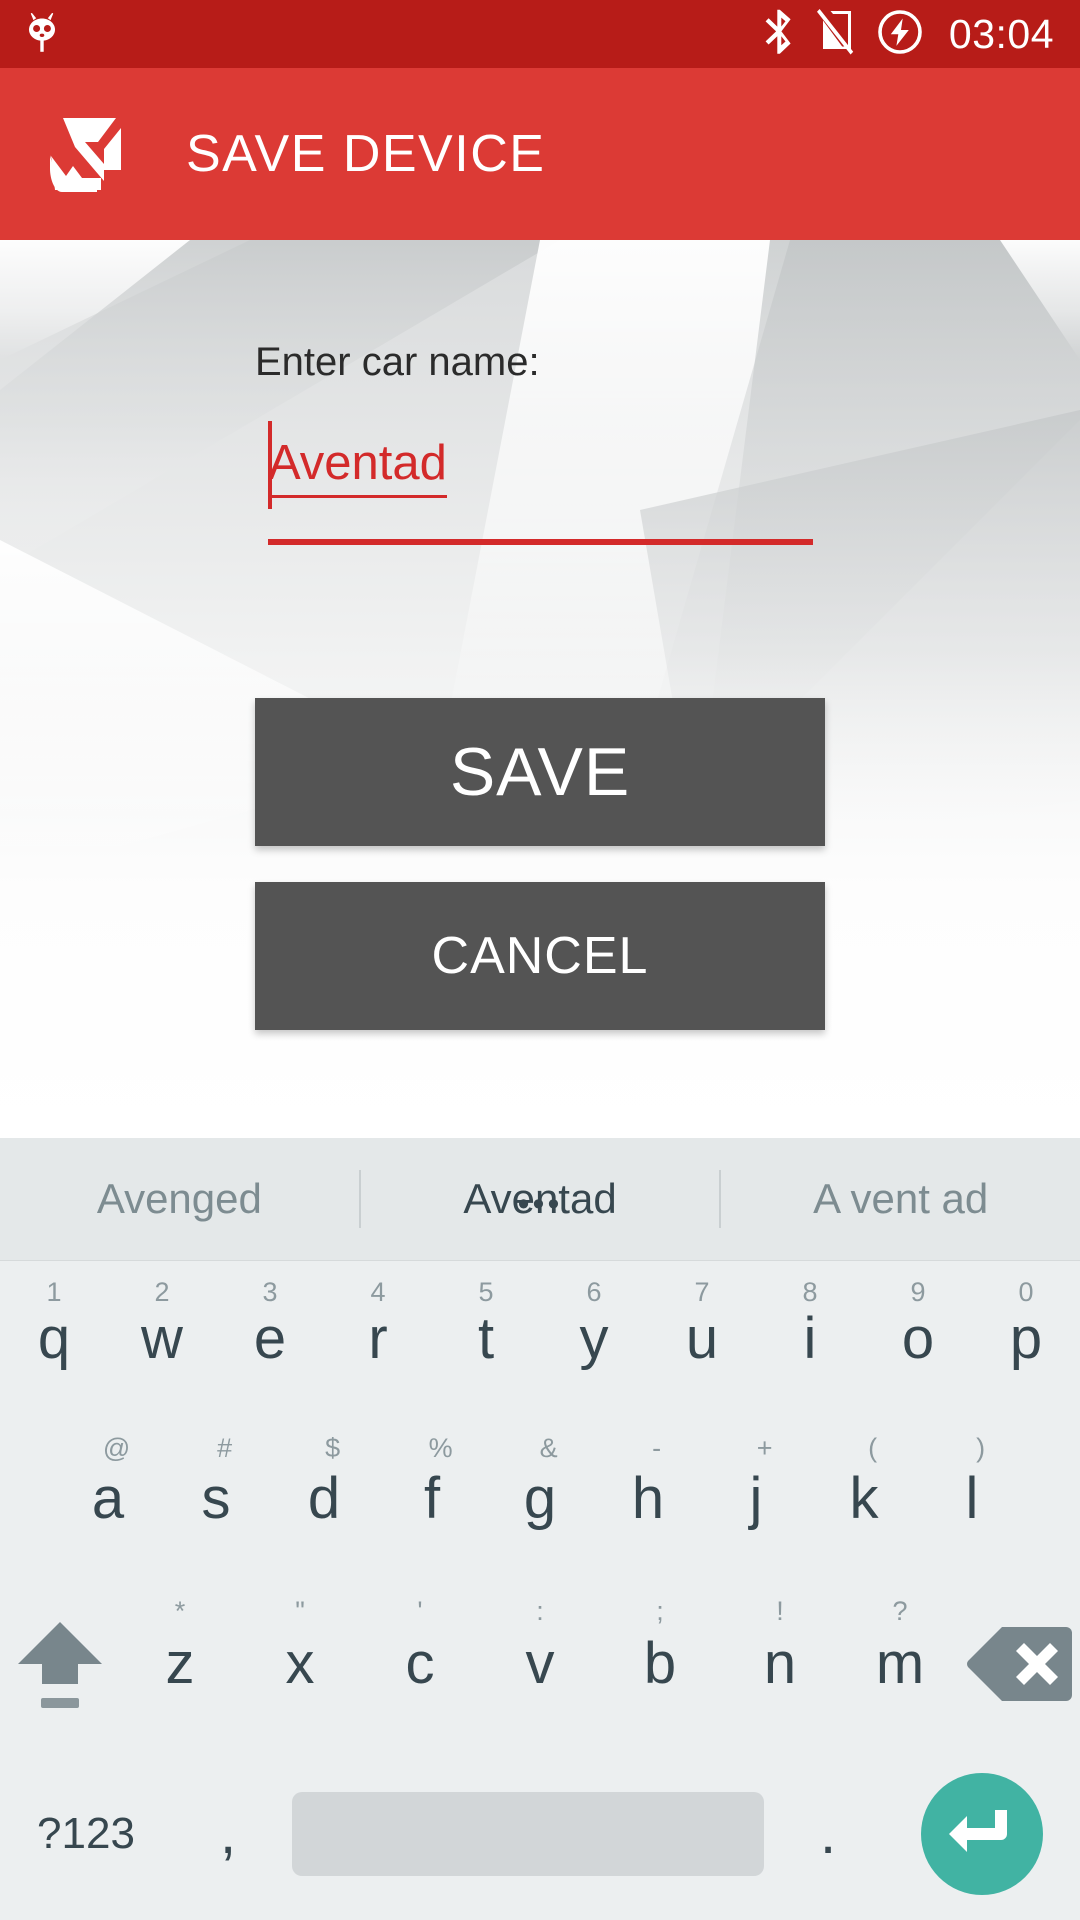 The image size is (1080, 1920). Describe the element at coordinates (366, 154) in the screenshot. I see `page-title: SAVE DEVICE` at that location.